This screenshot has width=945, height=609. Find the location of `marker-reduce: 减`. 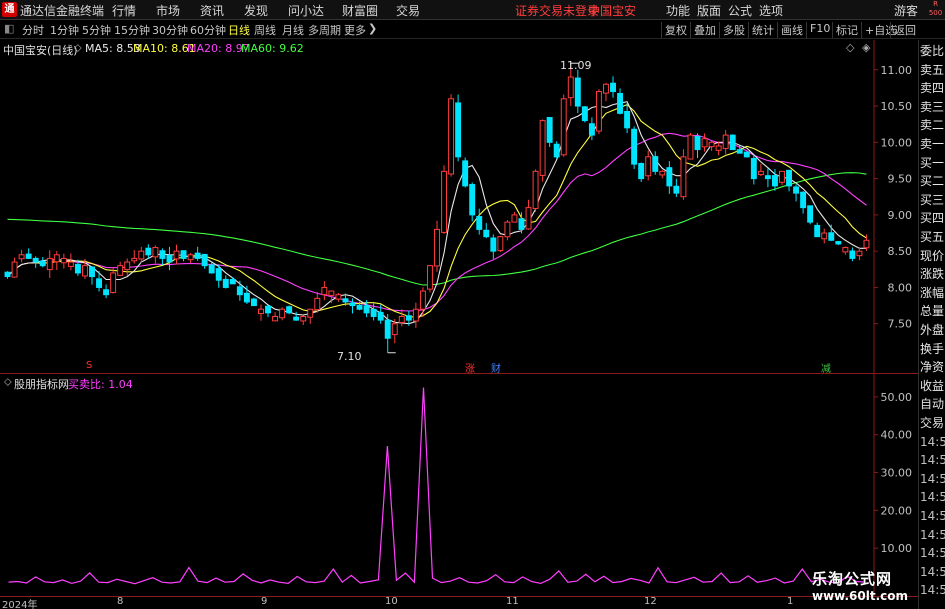

marker-reduce: 减 is located at coordinates (826, 367).